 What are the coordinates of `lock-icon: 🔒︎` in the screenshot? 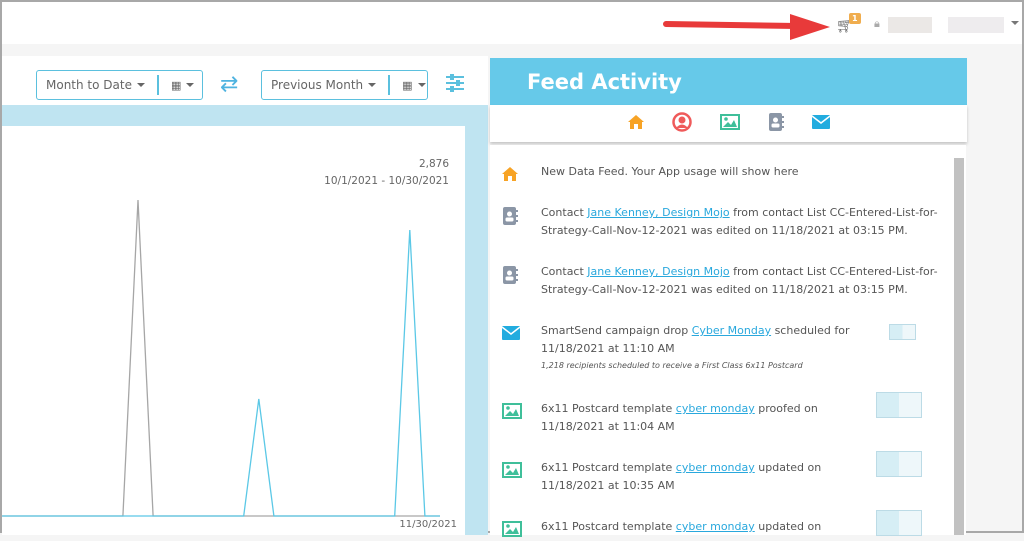 It's located at (877, 23).